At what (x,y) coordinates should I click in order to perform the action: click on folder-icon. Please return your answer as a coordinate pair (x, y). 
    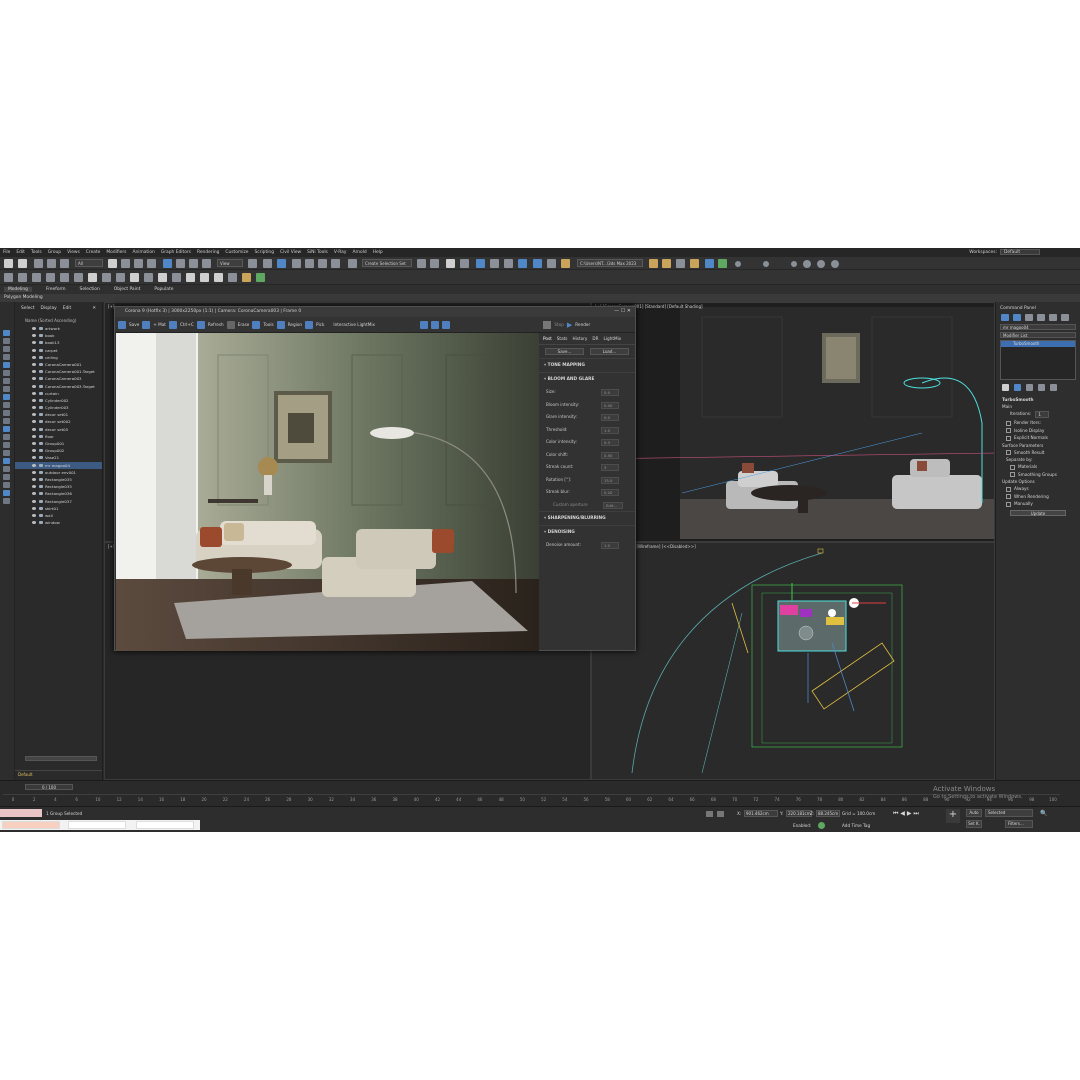
    Looking at the image, I should click on (666, 263).